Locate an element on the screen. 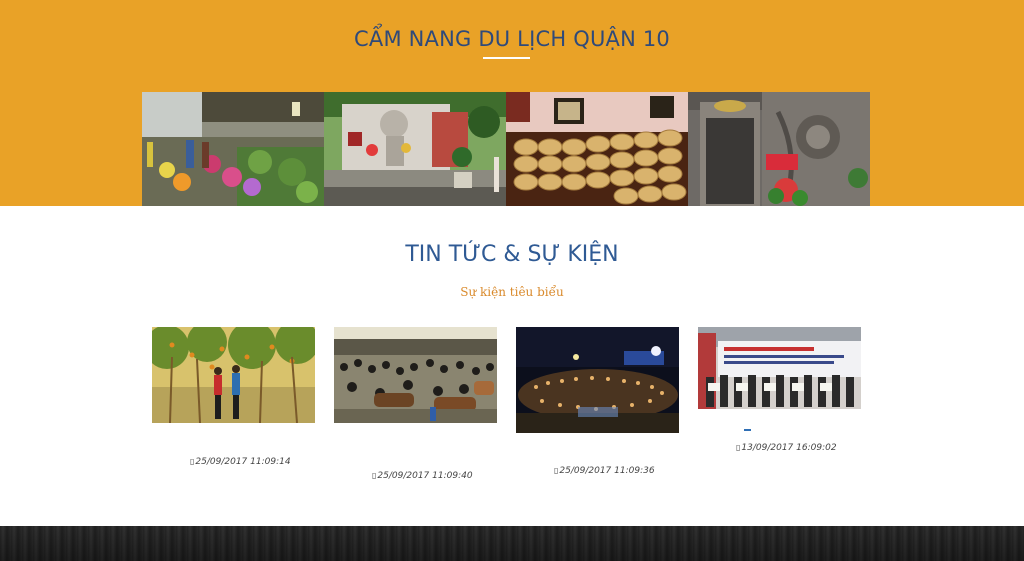 Image resolution: width=1024 pixels, height=561 pixels. flower-market-photo is located at coordinates (233, 149).